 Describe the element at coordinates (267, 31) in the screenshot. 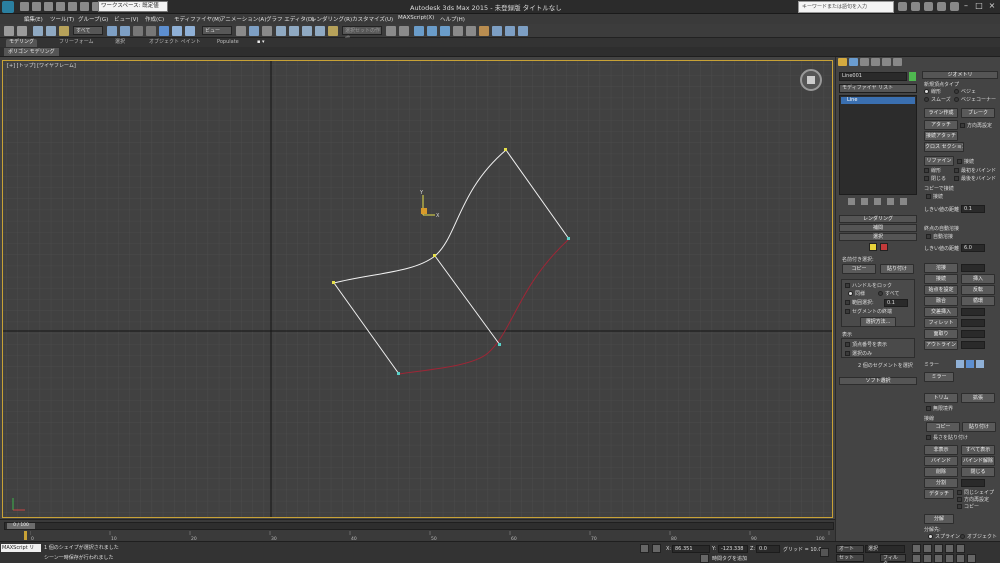

I see `keyboard-shortcut-icon` at that location.